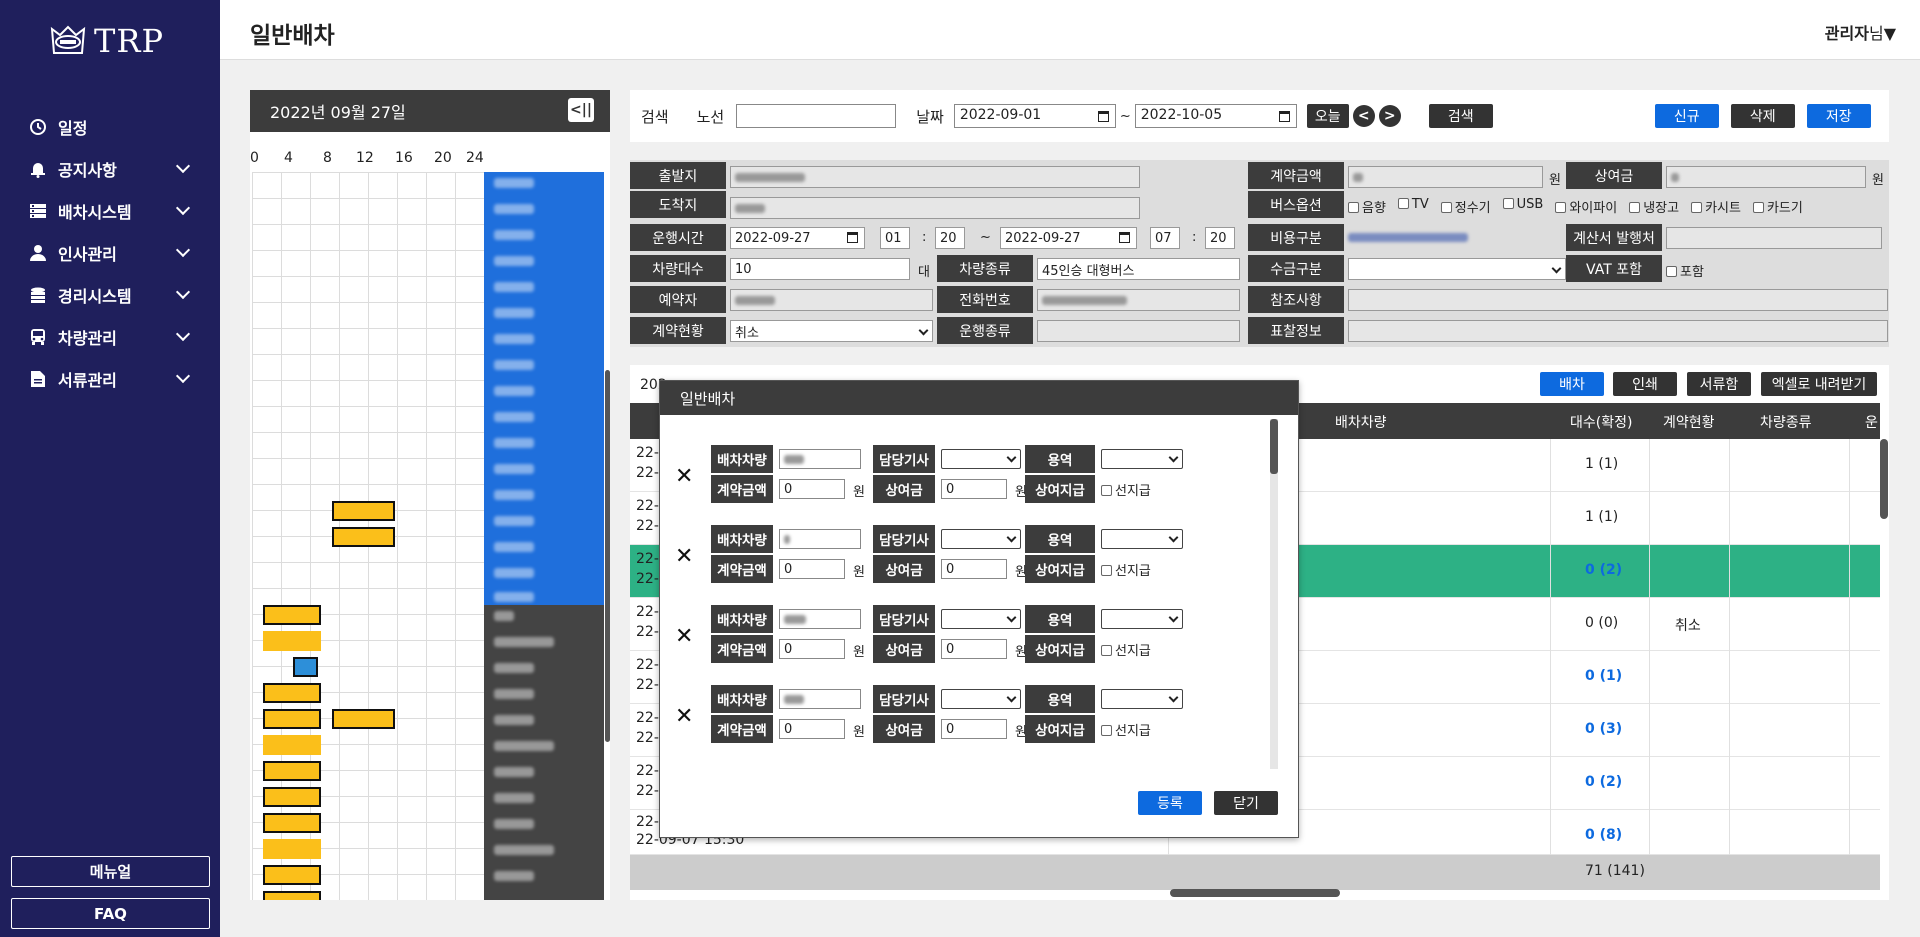 Image resolution: width=1920 pixels, height=937 pixels. Describe the element at coordinates (106, 41) in the screenshot. I see `logo: TRP` at that location.